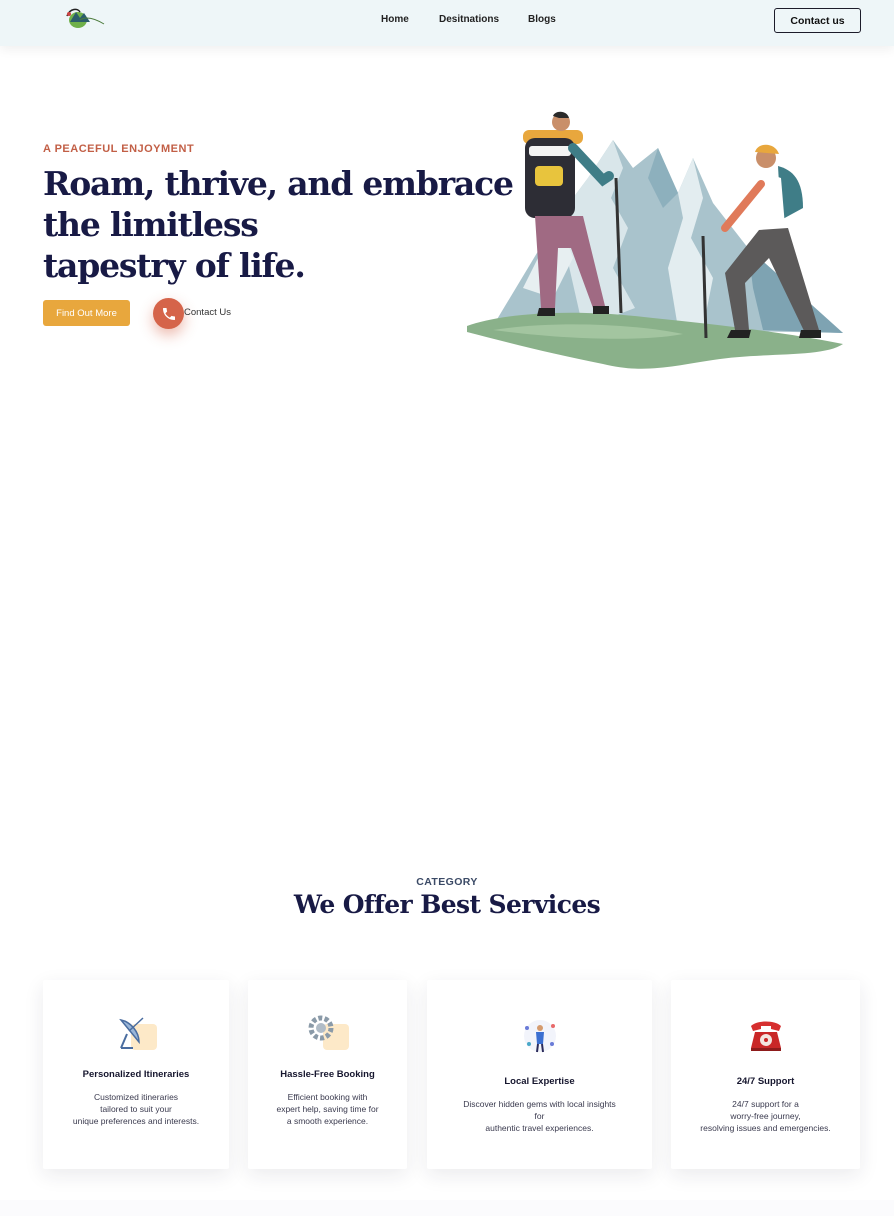  Describe the element at coordinates (119, 149) in the screenshot. I see `hero-eyebrow: A PEACEFUL ENJOYMENT` at that location.